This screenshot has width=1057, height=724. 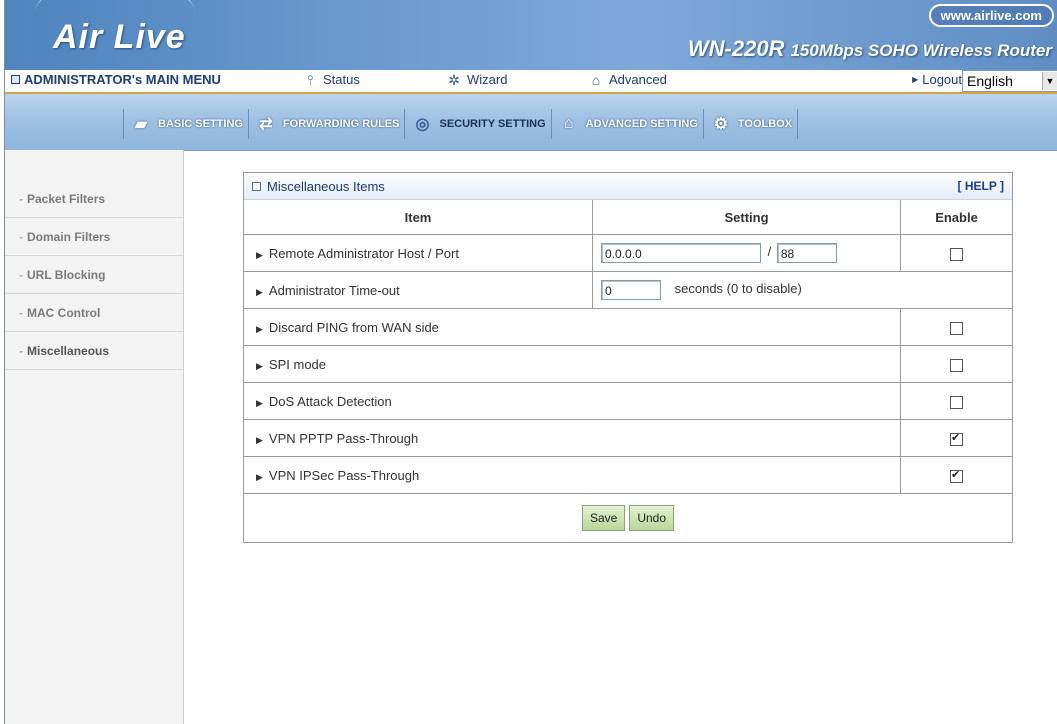 I want to click on sidebar-item-mac-control: - MAC Control, so click(x=94, y=313).